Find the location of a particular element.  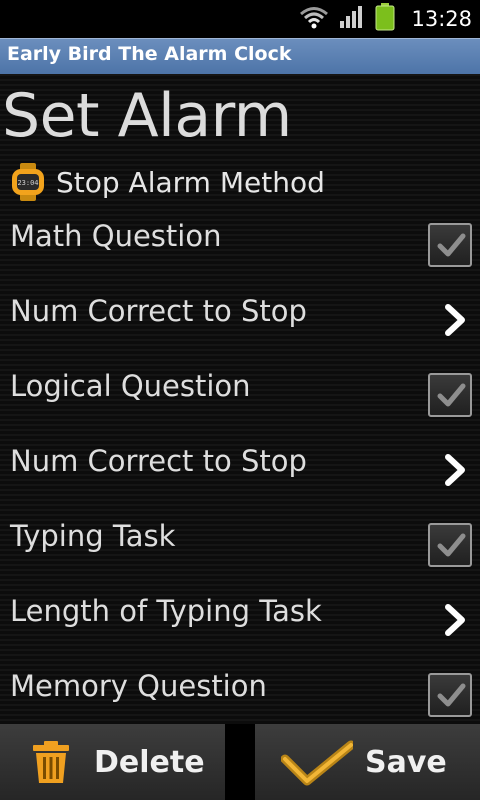

signal-icon is located at coordinates (352, 19).